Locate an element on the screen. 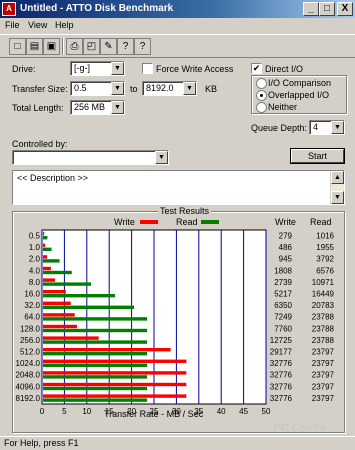  write-value: 12725 is located at coordinates (281, 340).